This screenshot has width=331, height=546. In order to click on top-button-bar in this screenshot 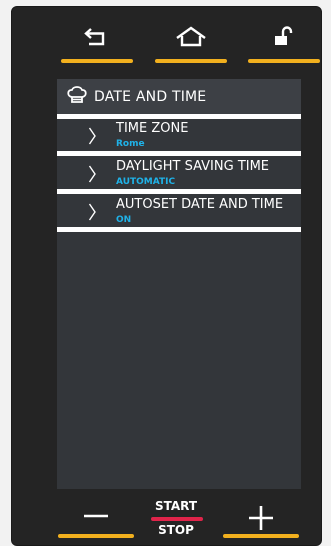, I will do `click(167, 37)`.